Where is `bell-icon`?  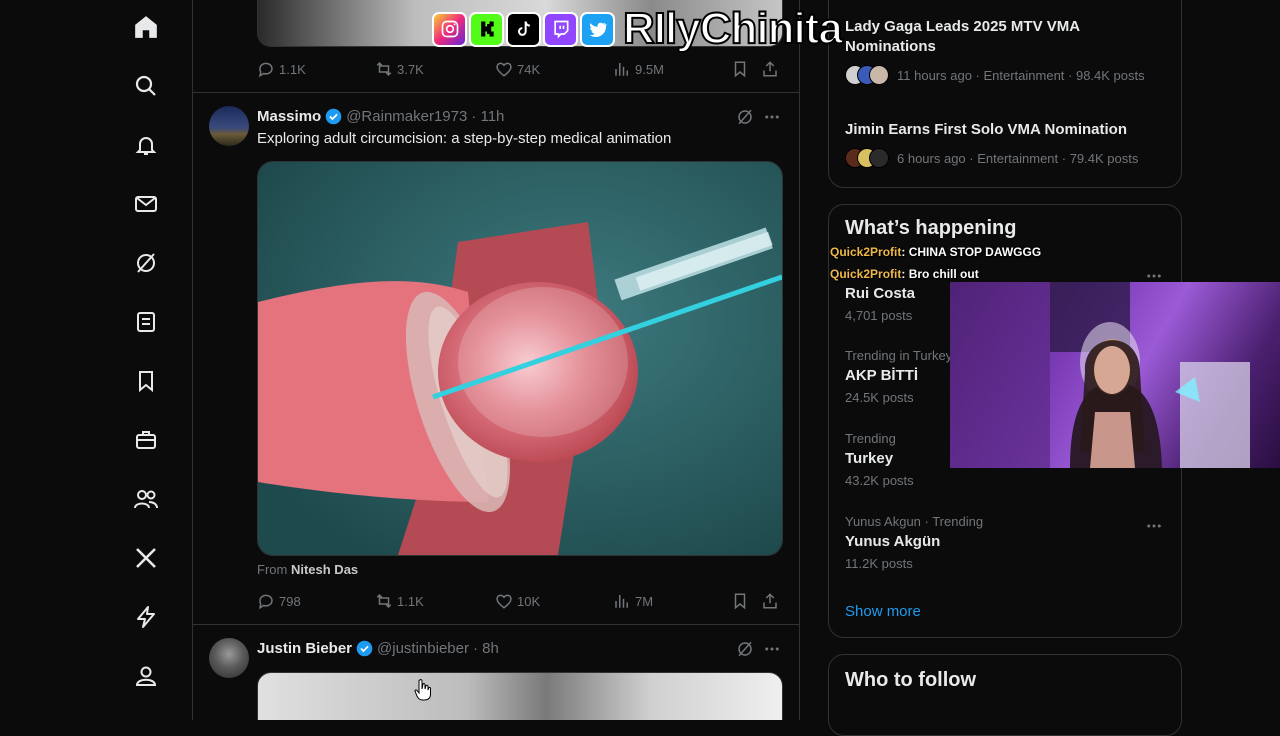
bell-icon is located at coordinates (146, 145).